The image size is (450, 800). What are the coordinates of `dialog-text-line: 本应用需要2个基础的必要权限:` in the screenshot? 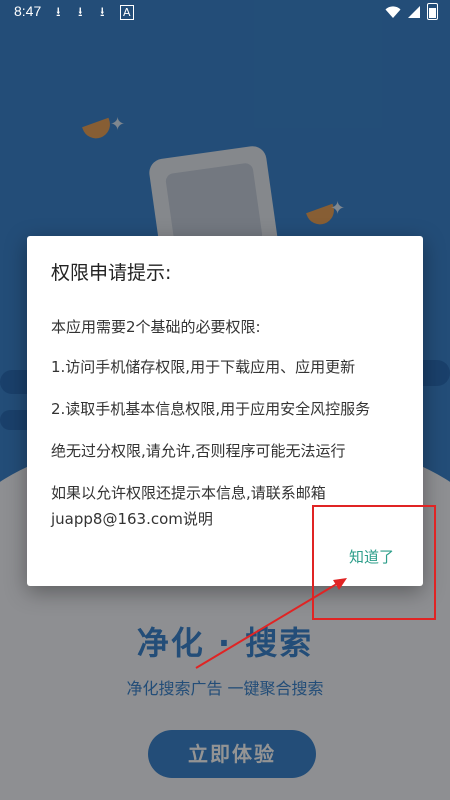 It's located at (156, 327).